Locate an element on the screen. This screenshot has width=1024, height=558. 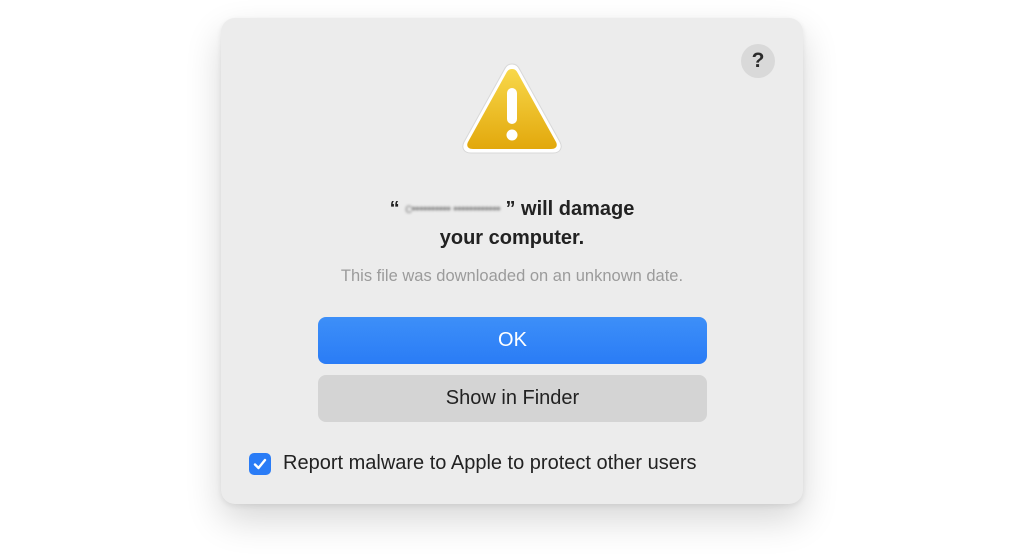
title-line-1: “ c•••••••••• •••••••••••• ” will damage is located at coordinates (512, 209).